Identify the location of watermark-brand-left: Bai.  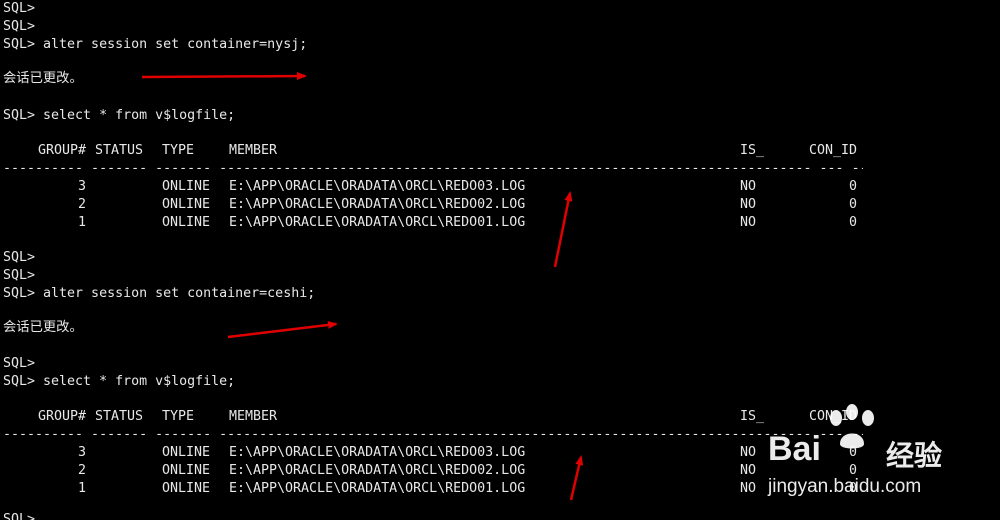
(794, 449).